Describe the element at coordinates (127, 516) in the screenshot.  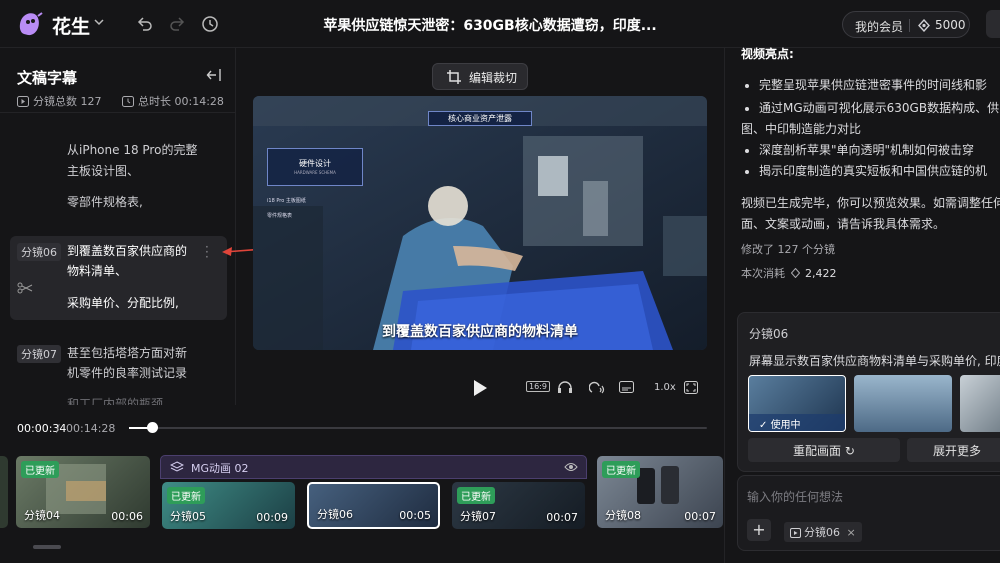
I see `clip-duration: 00:06` at that location.